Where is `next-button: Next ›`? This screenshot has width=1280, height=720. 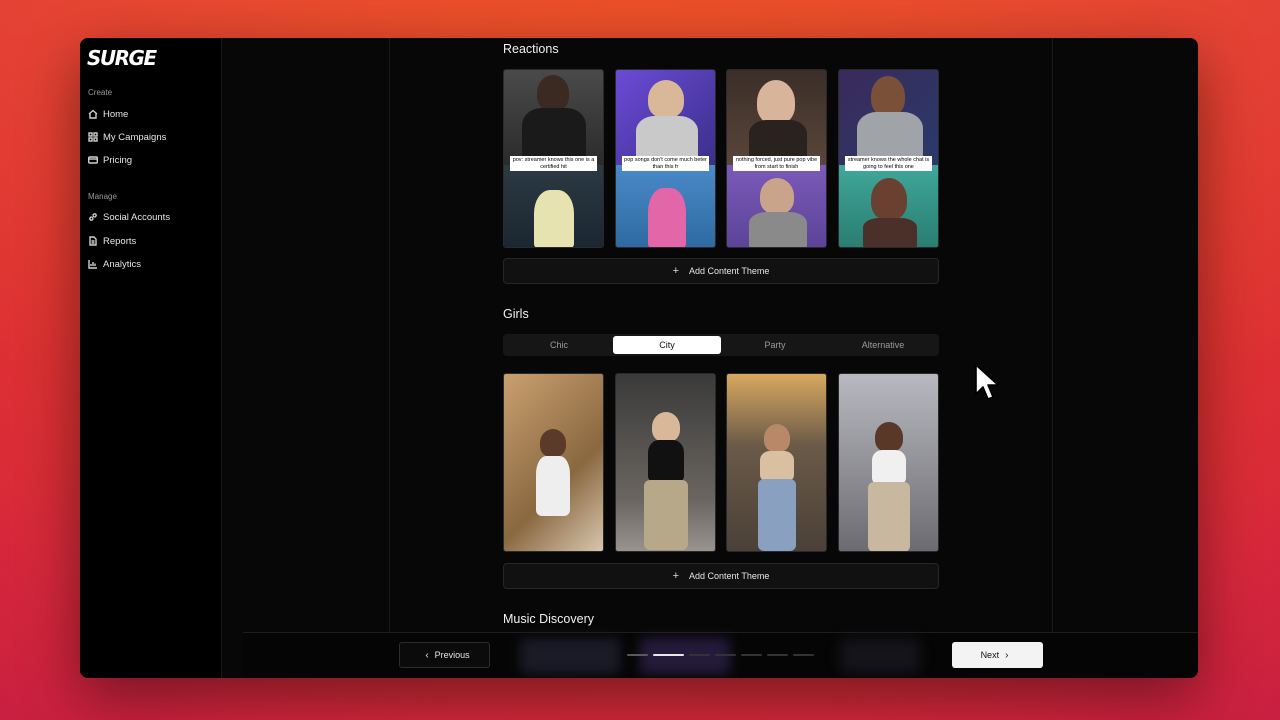
next-button: Next › is located at coordinates (997, 655).